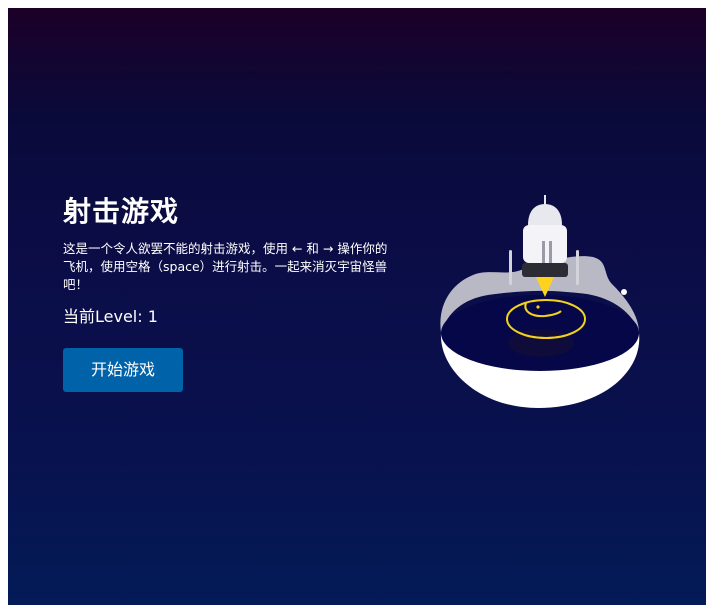  I want to click on target-dot, so click(538, 307).